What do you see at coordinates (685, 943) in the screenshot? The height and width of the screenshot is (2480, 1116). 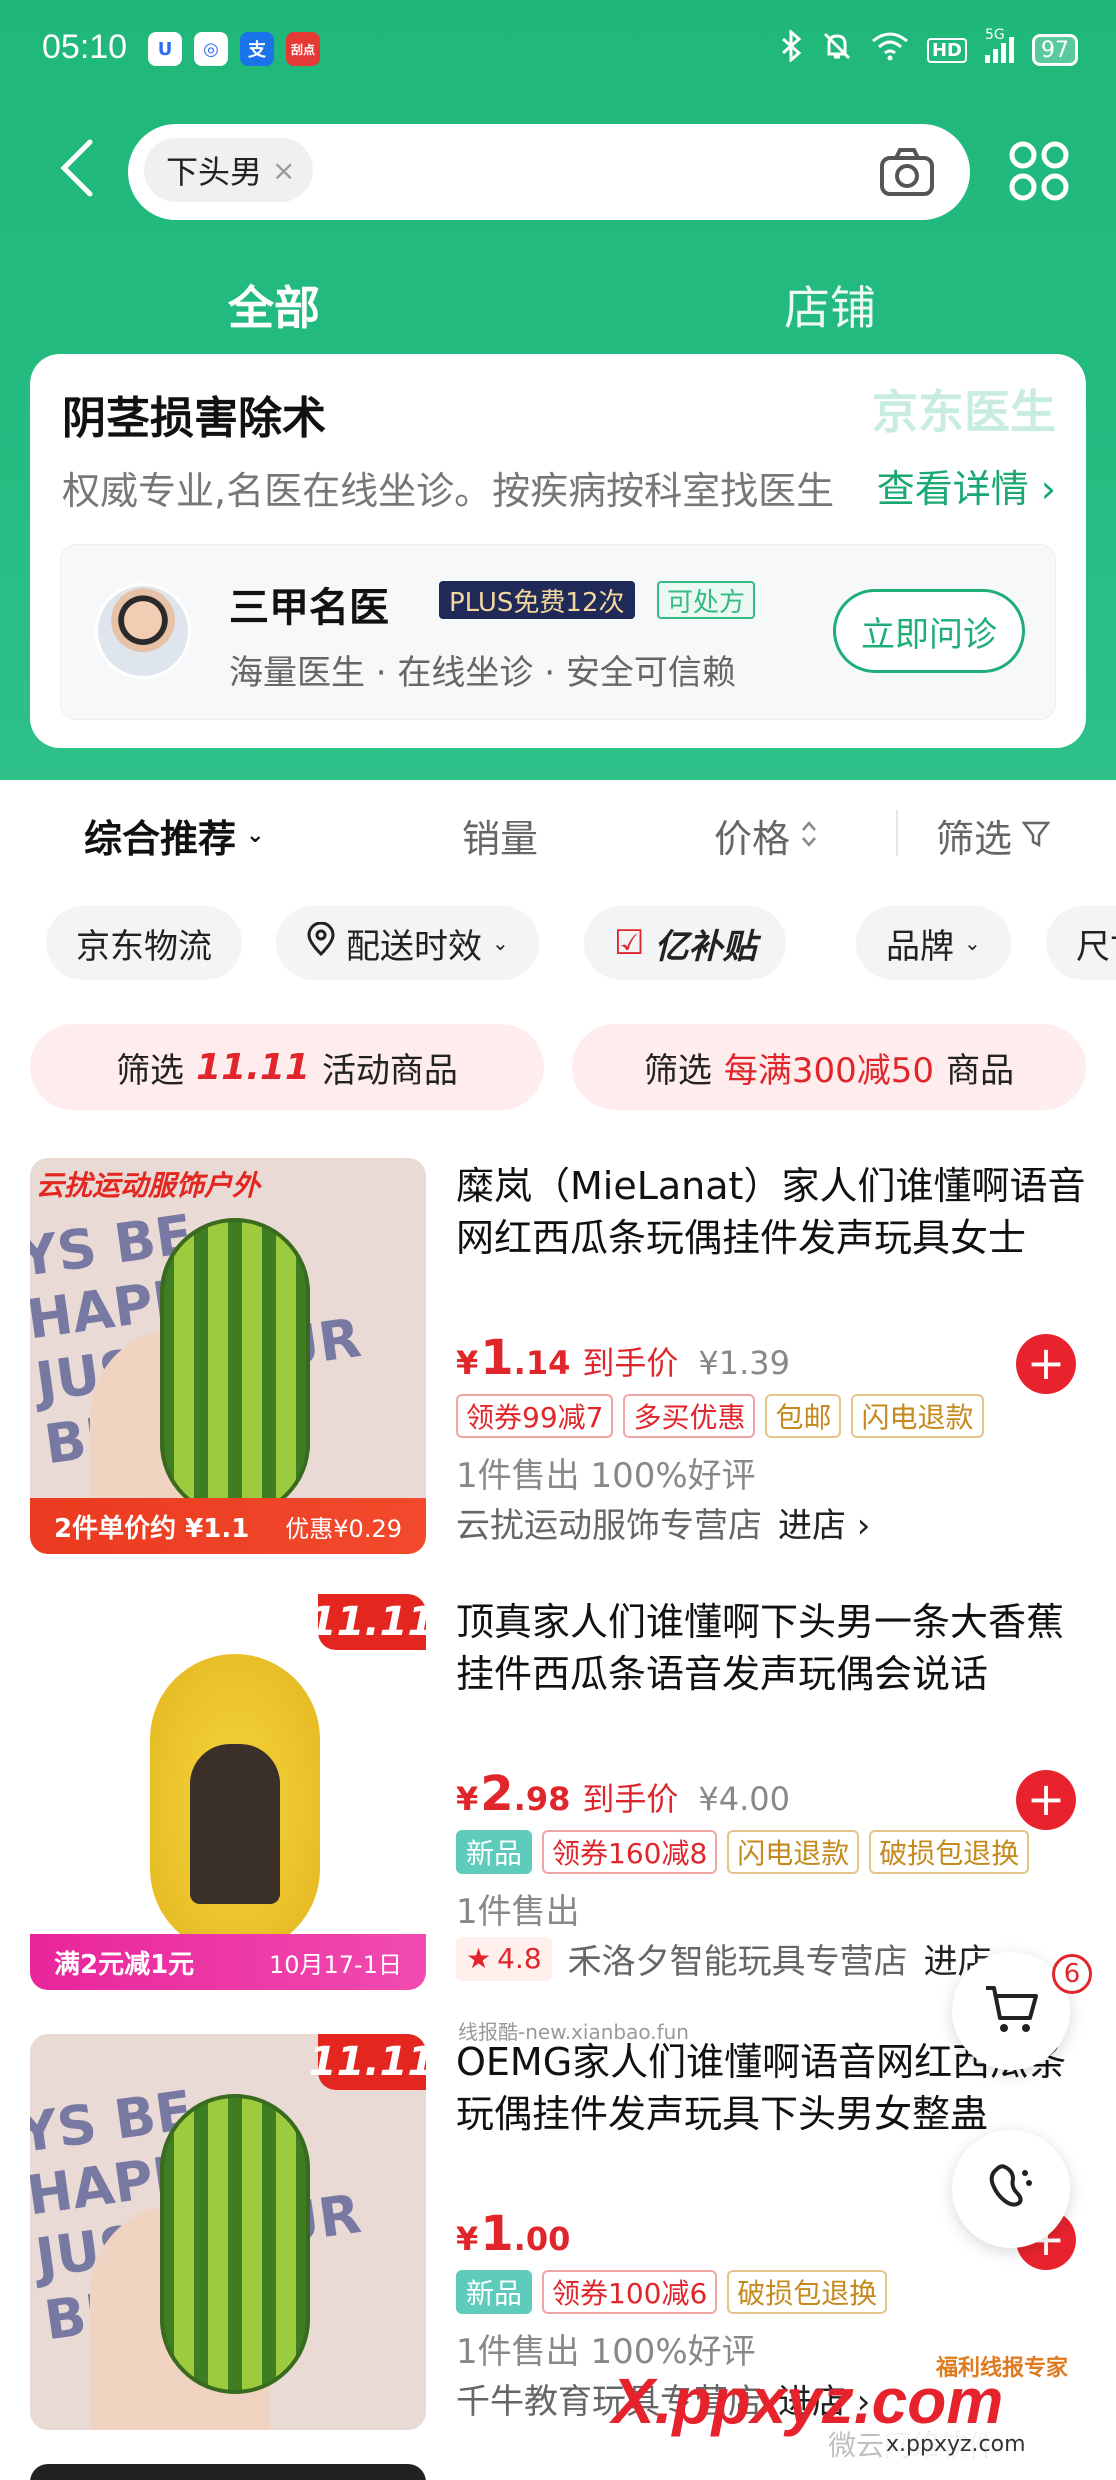 I see `chip-billion-subsidy: ☑ 亿补贴` at bounding box center [685, 943].